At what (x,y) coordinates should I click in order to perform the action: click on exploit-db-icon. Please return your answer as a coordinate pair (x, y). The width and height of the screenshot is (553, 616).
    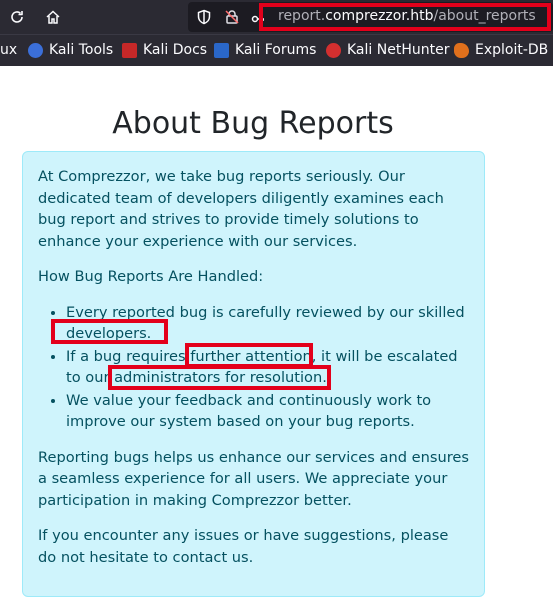
    Looking at the image, I should click on (461, 50).